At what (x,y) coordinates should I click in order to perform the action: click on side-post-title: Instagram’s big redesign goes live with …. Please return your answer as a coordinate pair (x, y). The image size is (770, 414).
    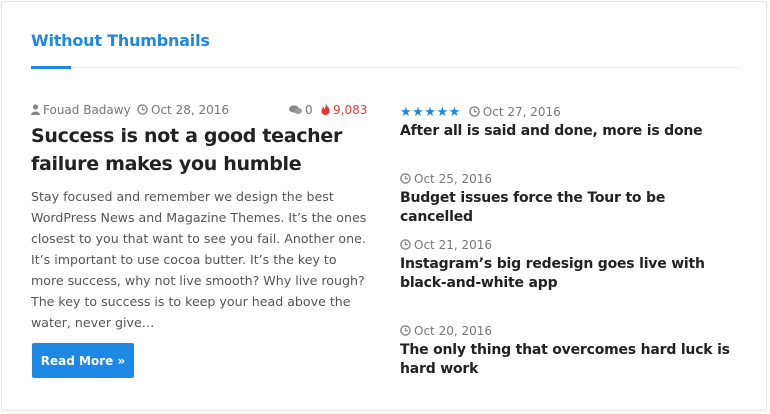
    Looking at the image, I should click on (570, 274).